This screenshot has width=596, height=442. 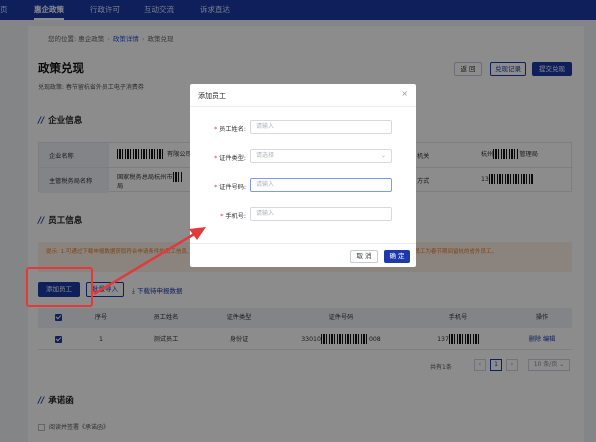 What do you see at coordinates (364, 256) in the screenshot?
I see `cancel-button: 取 消` at bounding box center [364, 256].